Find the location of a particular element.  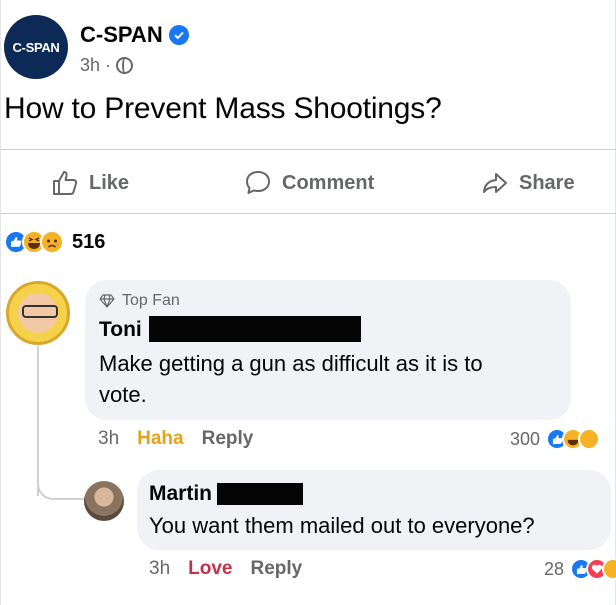

reaction-summary: 516 is located at coordinates (54, 242).